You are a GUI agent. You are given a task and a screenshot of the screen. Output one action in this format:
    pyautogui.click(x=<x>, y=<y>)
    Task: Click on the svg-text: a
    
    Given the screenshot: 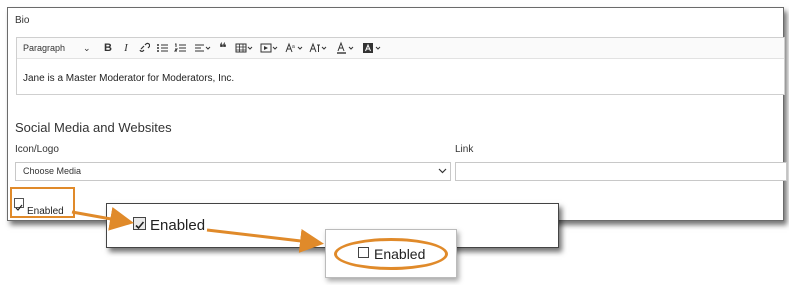 What is the action you would take?
    pyautogui.click(x=293, y=47)
    